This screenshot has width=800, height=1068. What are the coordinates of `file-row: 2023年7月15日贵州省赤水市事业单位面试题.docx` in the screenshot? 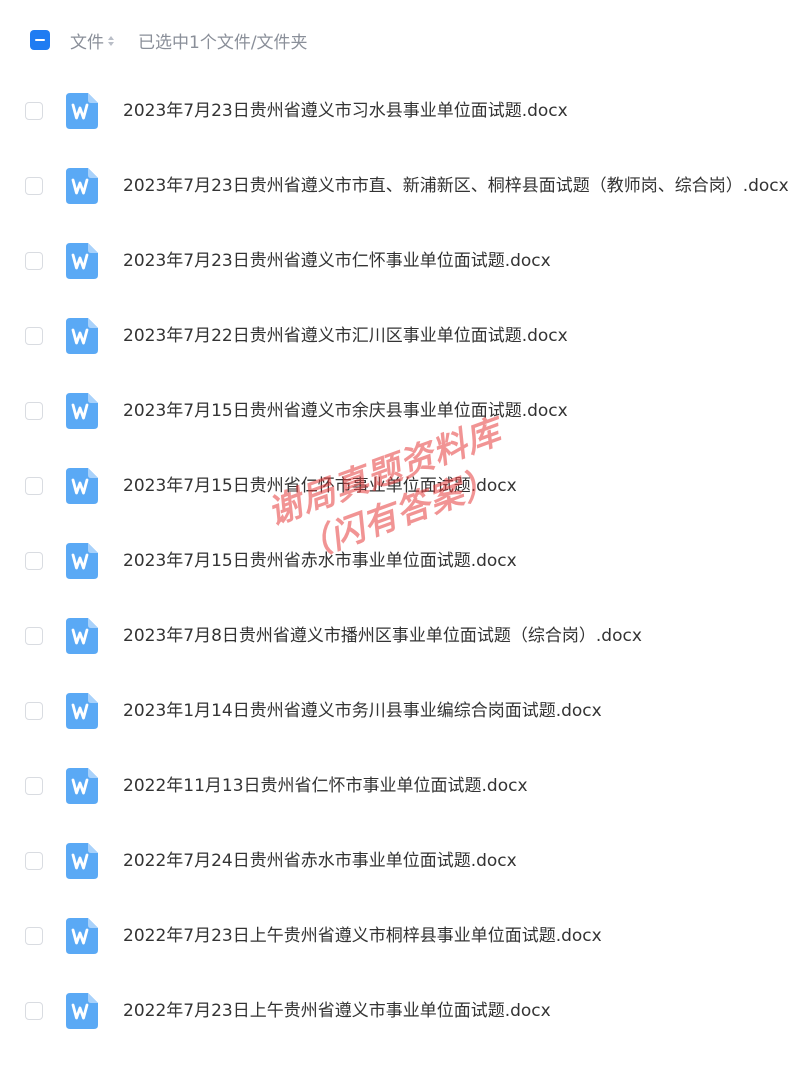 It's located at (400, 562).